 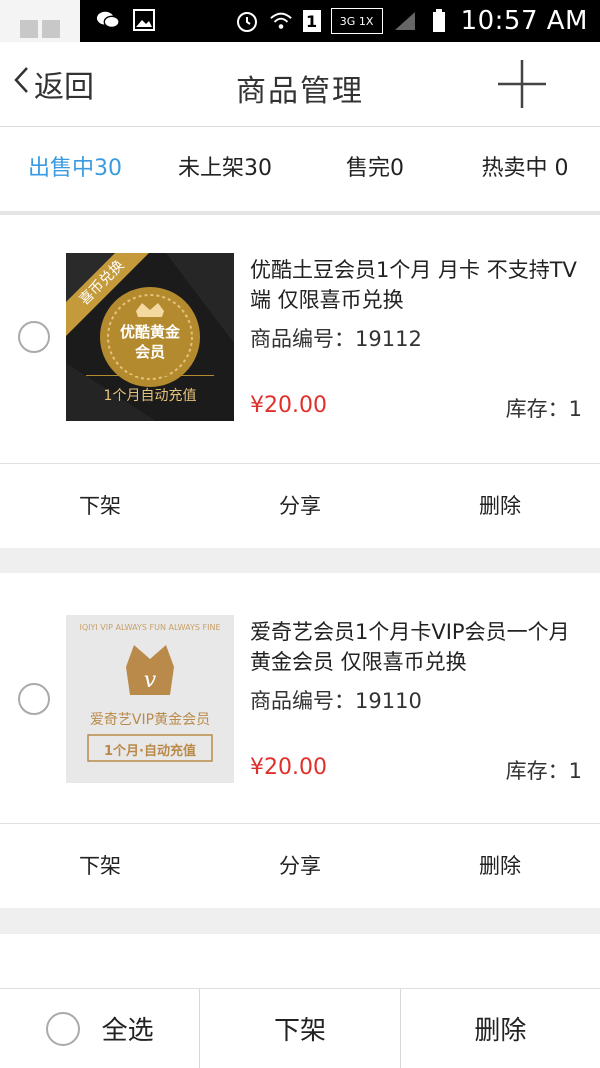 I want to click on product-card-partial, so click(x=300, y=964).